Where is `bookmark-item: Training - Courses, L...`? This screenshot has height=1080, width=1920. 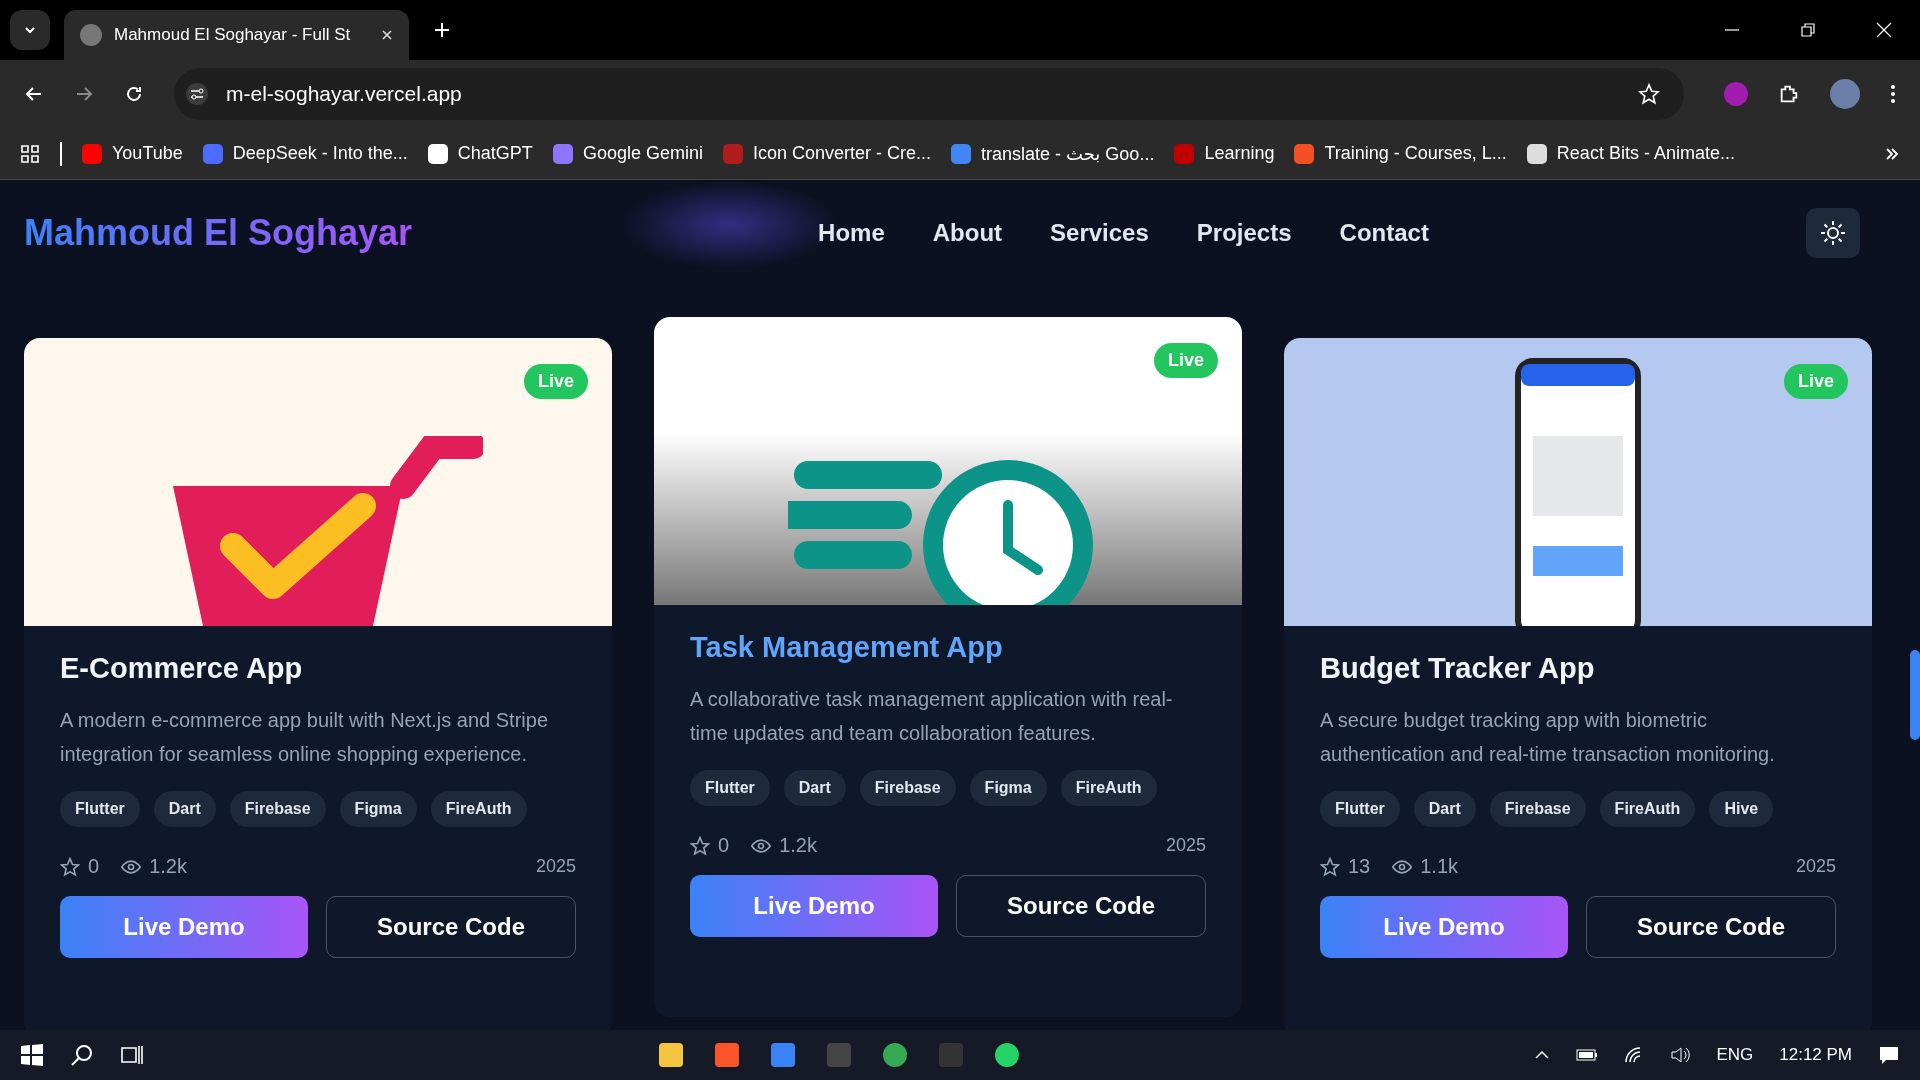 bookmark-item: Training - Courses, L... is located at coordinates (1400, 153).